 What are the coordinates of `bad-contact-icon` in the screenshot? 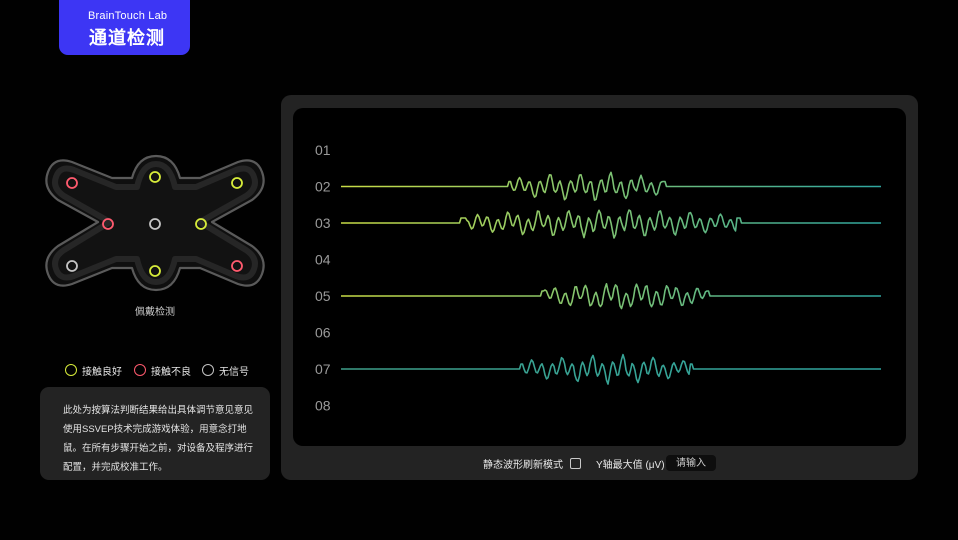 It's located at (140, 370).